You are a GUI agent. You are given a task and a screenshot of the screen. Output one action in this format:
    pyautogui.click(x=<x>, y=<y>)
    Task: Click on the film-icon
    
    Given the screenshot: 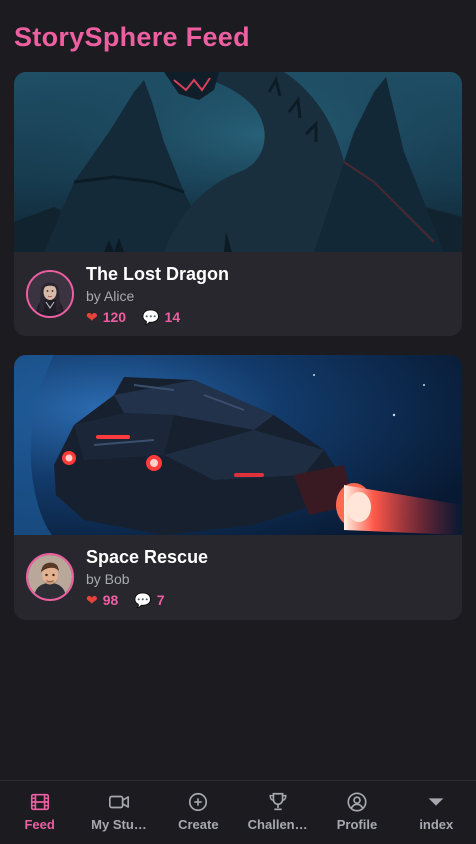 What is the action you would take?
    pyautogui.click(x=39, y=802)
    